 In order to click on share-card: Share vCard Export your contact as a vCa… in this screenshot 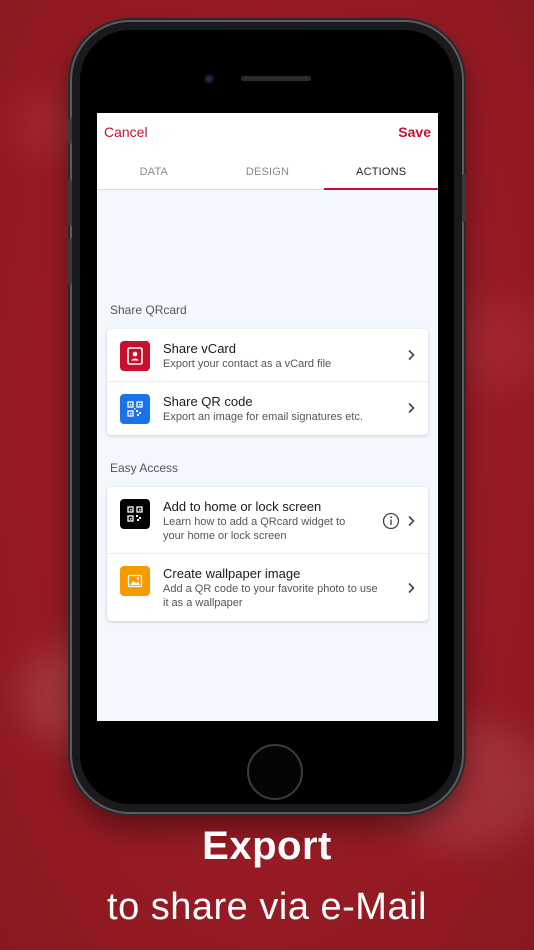, I will do `click(267, 382)`.